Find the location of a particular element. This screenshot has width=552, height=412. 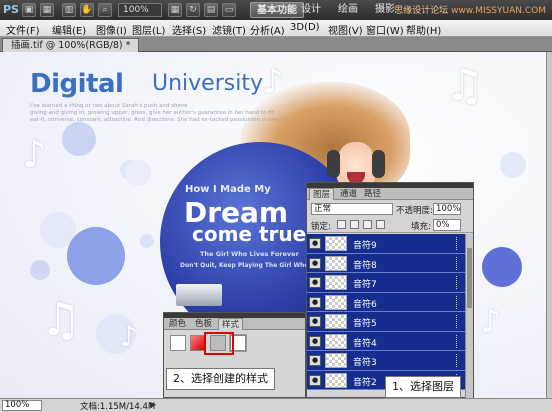

mini-bridge-icon: ▦ is located at coordinates (47, 10).